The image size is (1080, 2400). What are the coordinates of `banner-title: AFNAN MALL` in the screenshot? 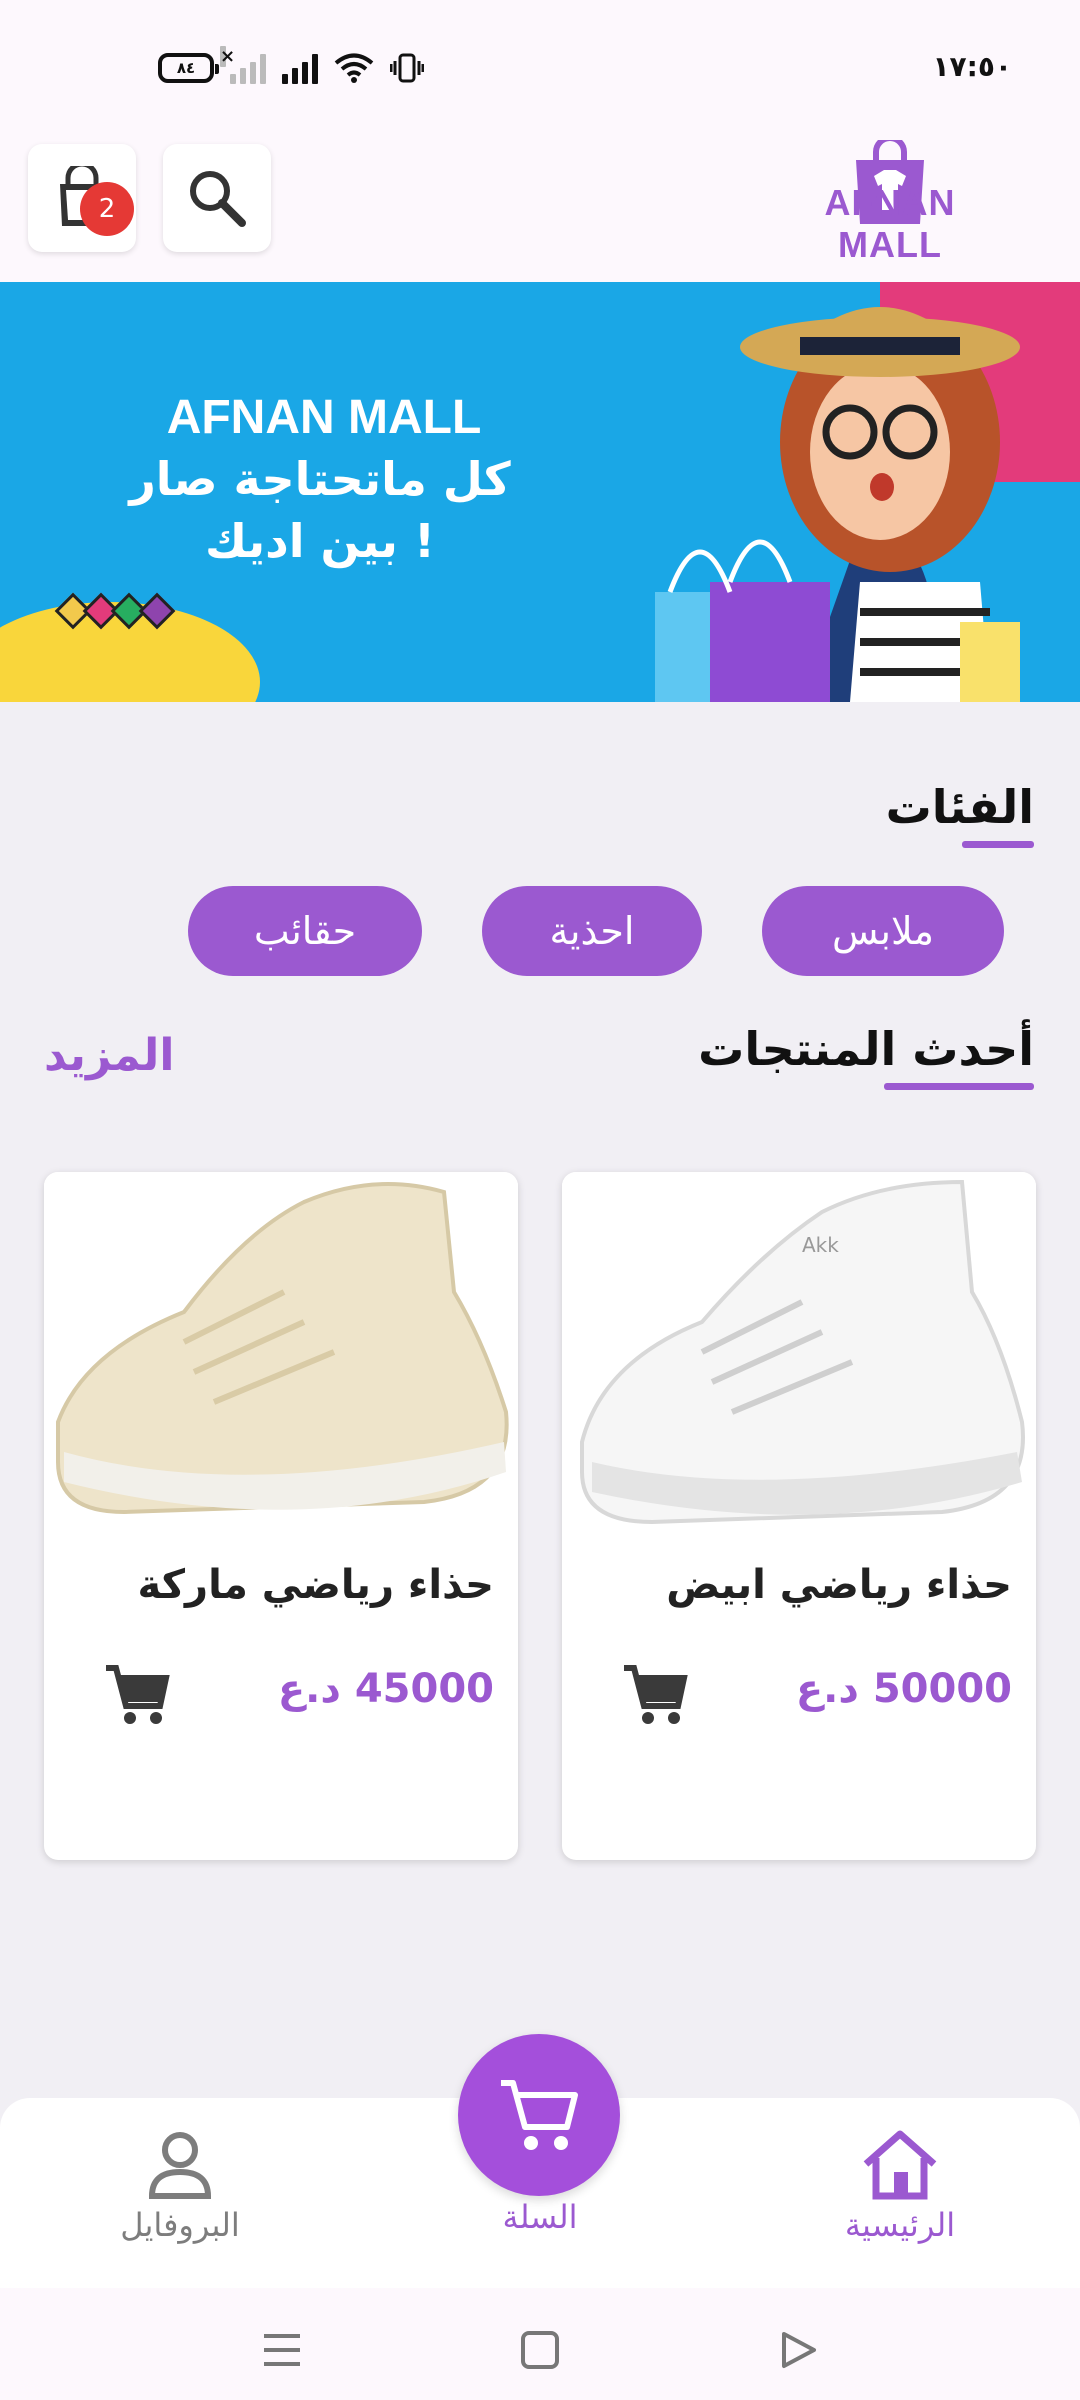 It's located at (324, 417).